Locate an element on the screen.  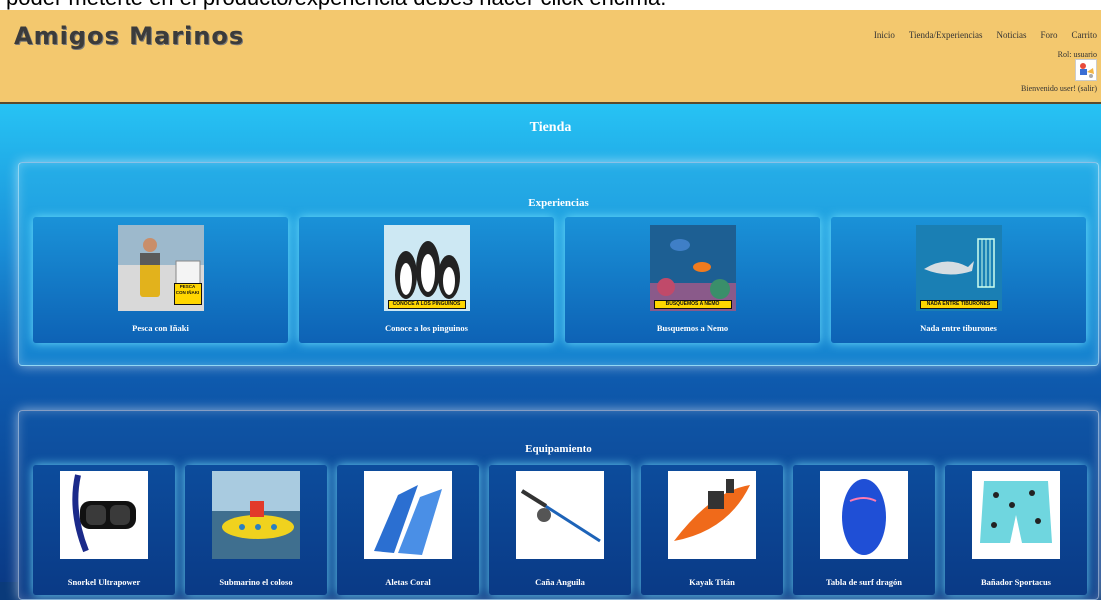
product-name: Aletas Coral is located at coordinates (408, 582).